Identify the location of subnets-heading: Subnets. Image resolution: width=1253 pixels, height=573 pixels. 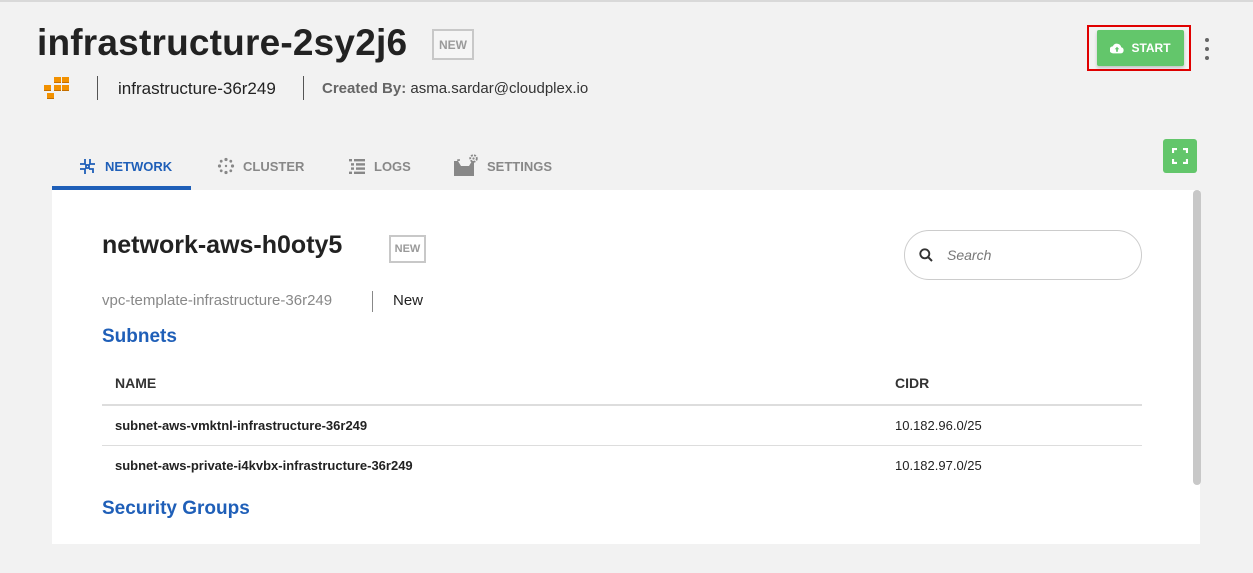
(139, 336).